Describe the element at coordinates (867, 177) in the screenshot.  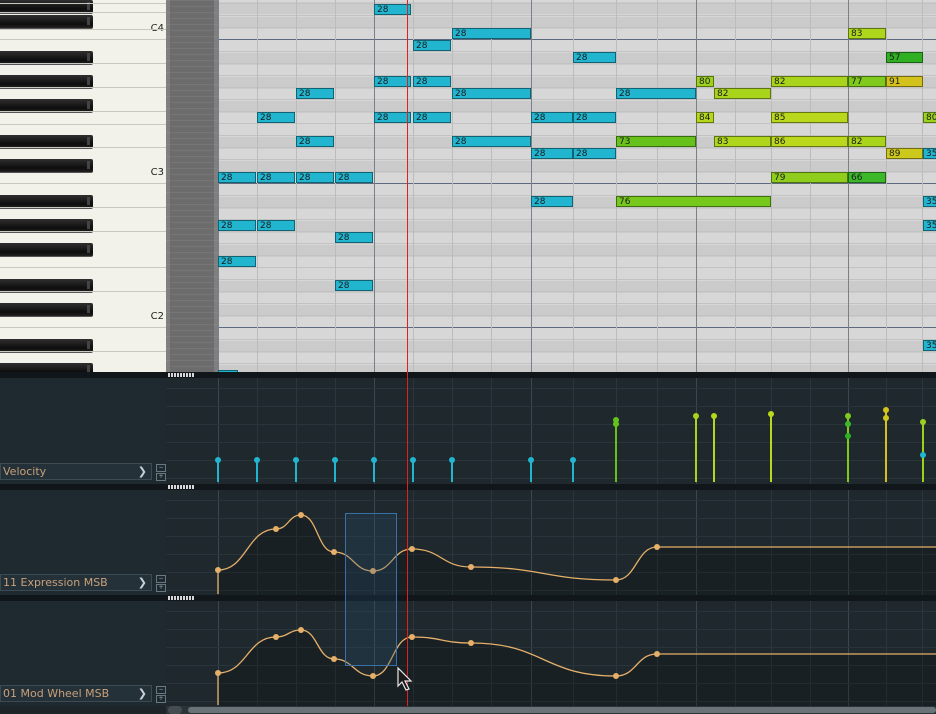
I see `midi-note: 66` at that location.